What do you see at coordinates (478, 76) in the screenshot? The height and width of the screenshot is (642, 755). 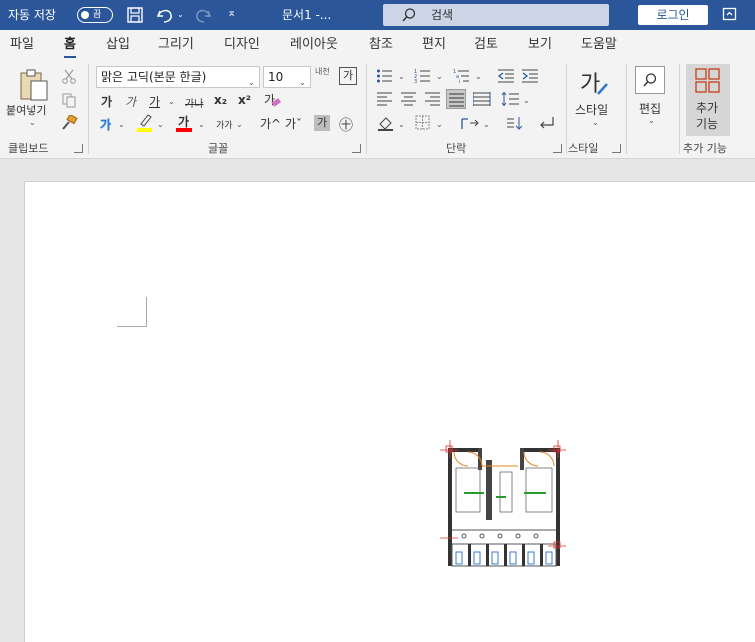 I see `multilevel-chevron-icon: ⌄` at bounding box center [478, 76].